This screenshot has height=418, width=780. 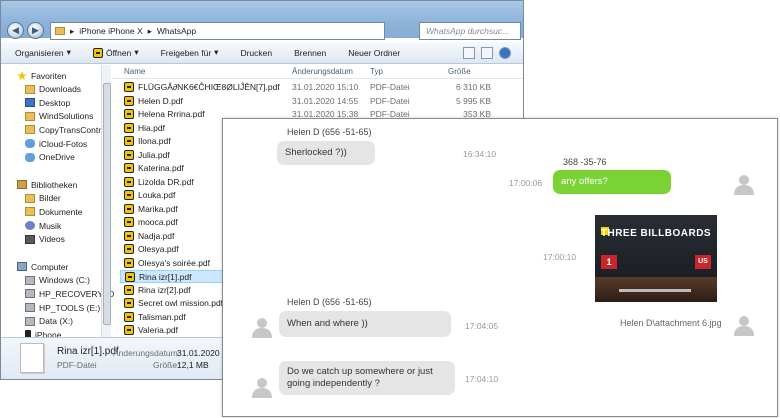 I want to click on message-time: 17:04:10, so click(x=482, y=379).